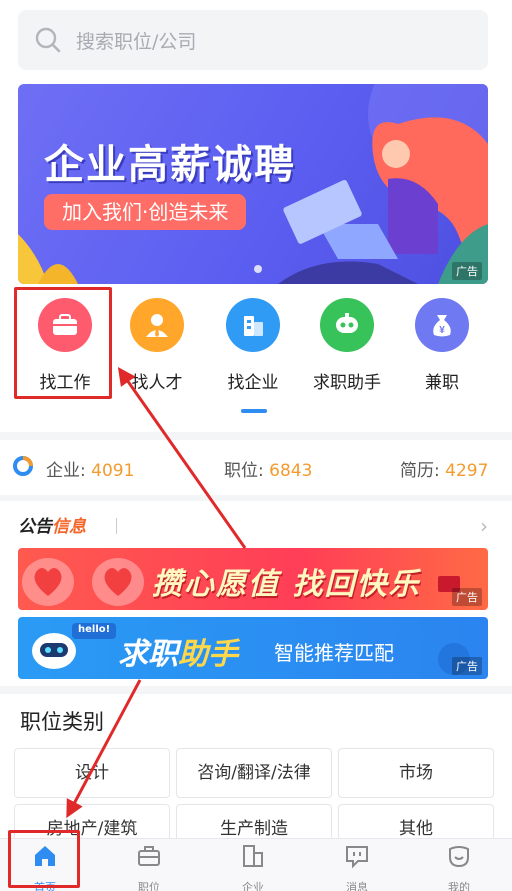 The height and width of the screenshot is (891, 512). I want to click on nav-label: 我的, so click(459, 886).